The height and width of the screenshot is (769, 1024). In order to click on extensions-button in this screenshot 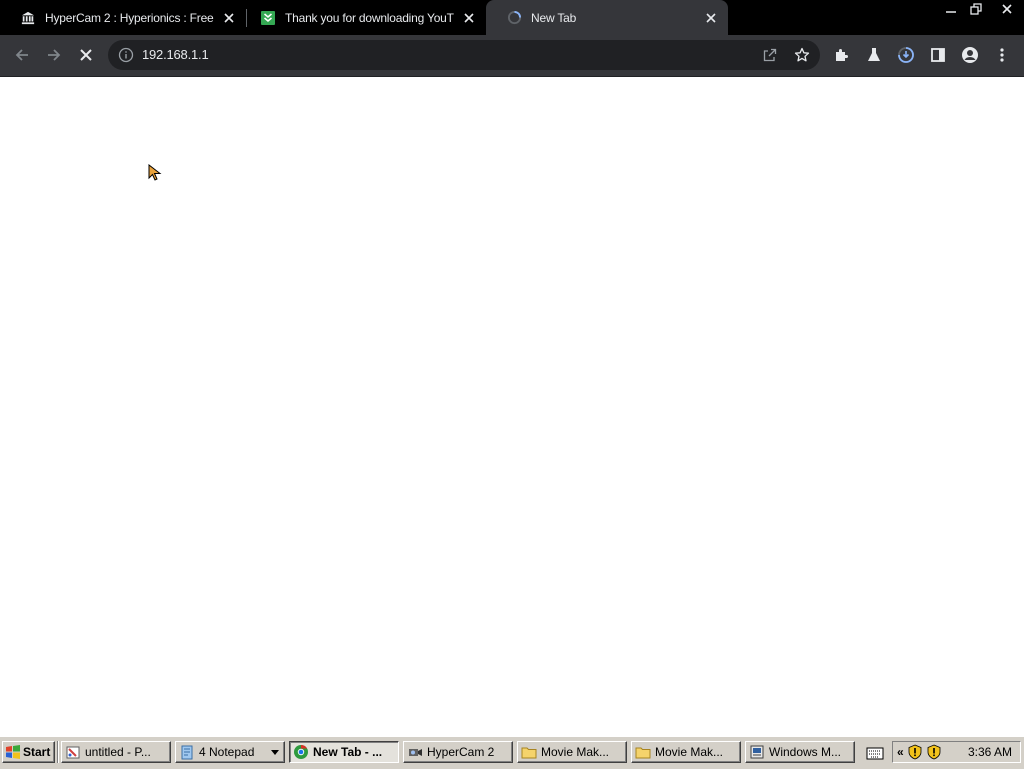, I will do `click(842, 55)`.